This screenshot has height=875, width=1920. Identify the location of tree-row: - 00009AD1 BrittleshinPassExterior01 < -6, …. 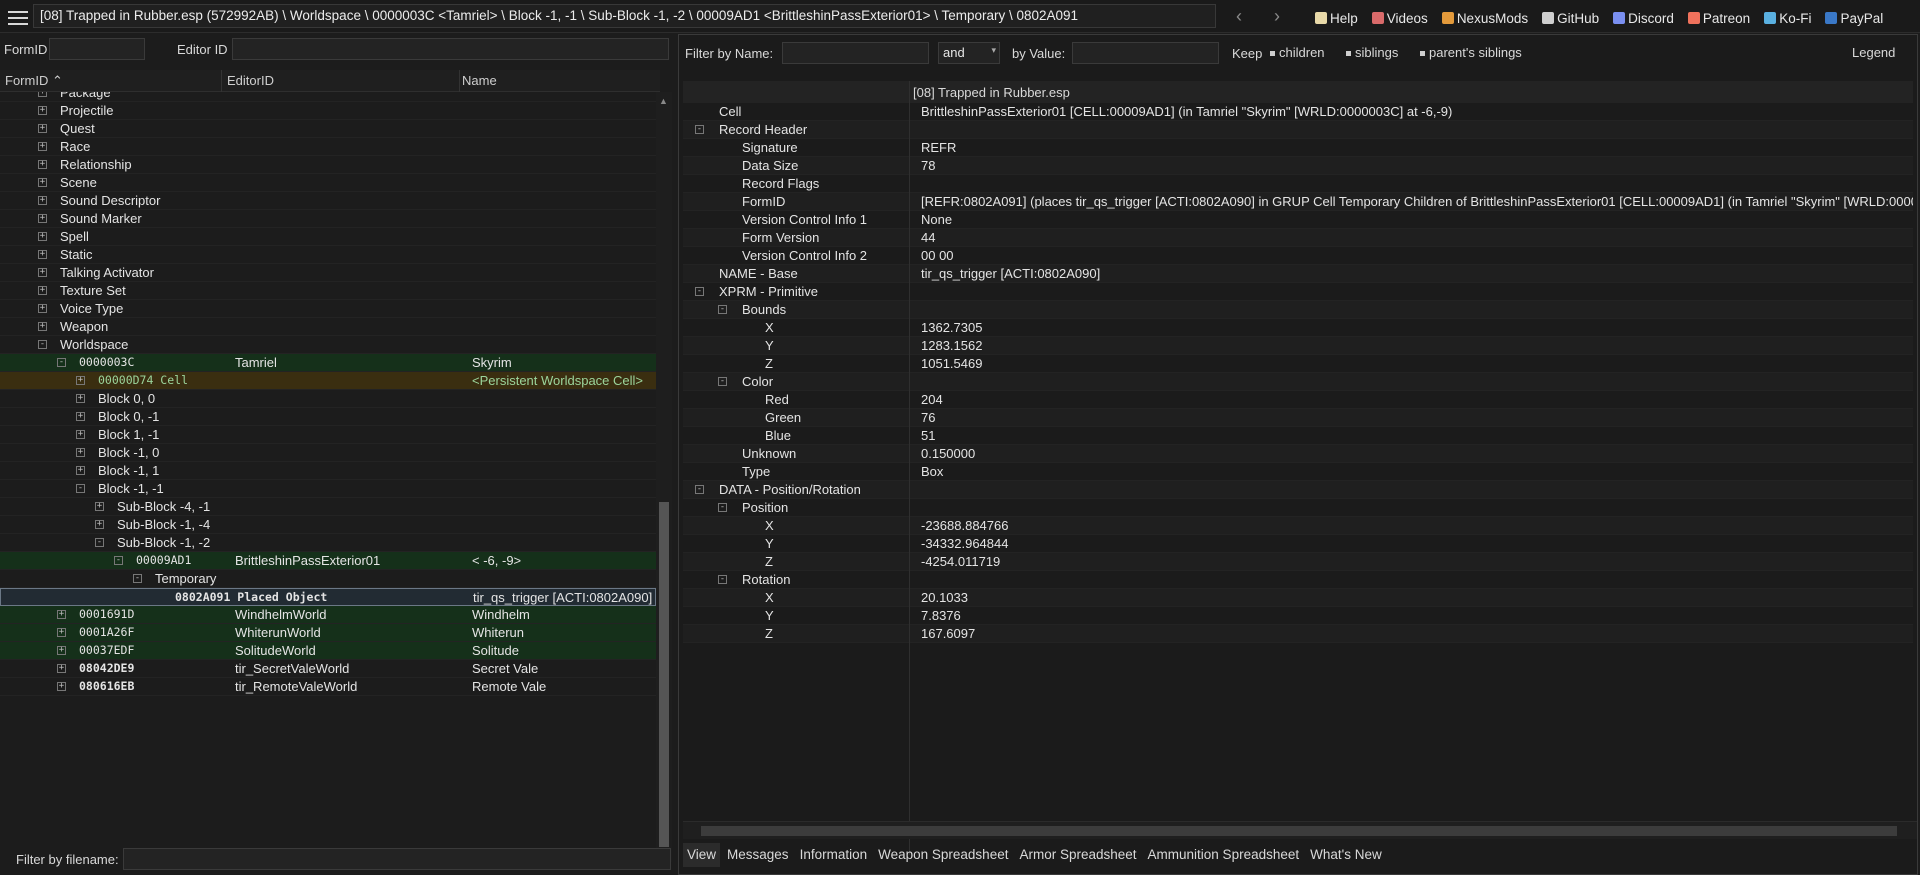
(328, 561).